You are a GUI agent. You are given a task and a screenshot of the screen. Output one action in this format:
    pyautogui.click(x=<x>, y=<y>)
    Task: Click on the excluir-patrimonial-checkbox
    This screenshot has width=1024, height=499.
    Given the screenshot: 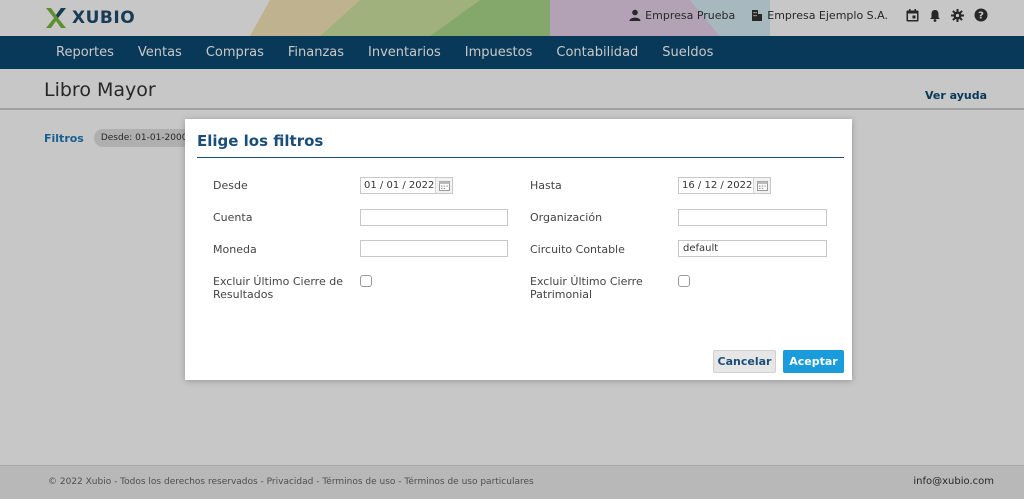 What is the action you would take?
    pyautogui.click(x=684, y=281)
    